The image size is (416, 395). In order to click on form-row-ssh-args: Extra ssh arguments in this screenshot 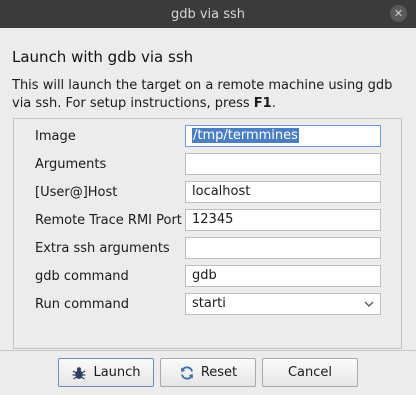, I will do `click(208, 249)`.